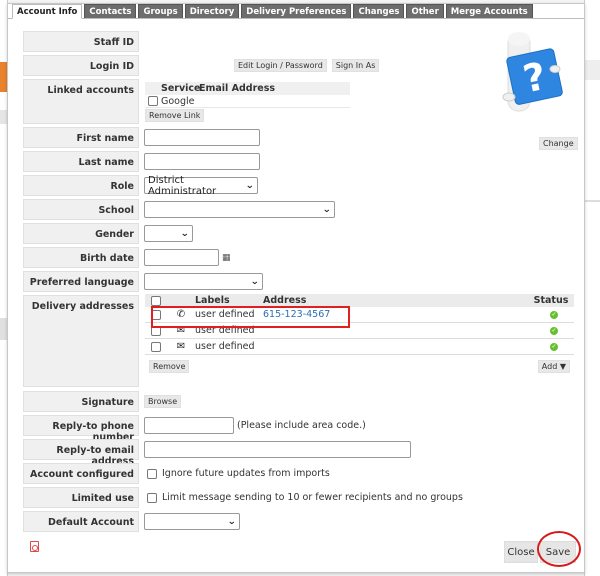 The width and height of the screenshot is (600, 576). What do you see at coordinates (81, 429) in the screenshot?
I see `reply-phone-label: Reply-to phone number` at bounding box center [81, 429].